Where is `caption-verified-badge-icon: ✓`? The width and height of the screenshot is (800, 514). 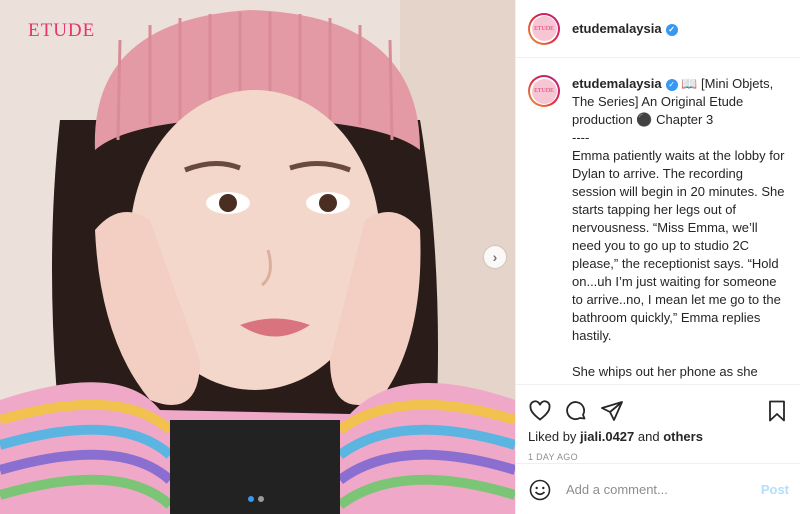 caption-verified-badge-icon: ✓ is located at coordinates (671, 84).